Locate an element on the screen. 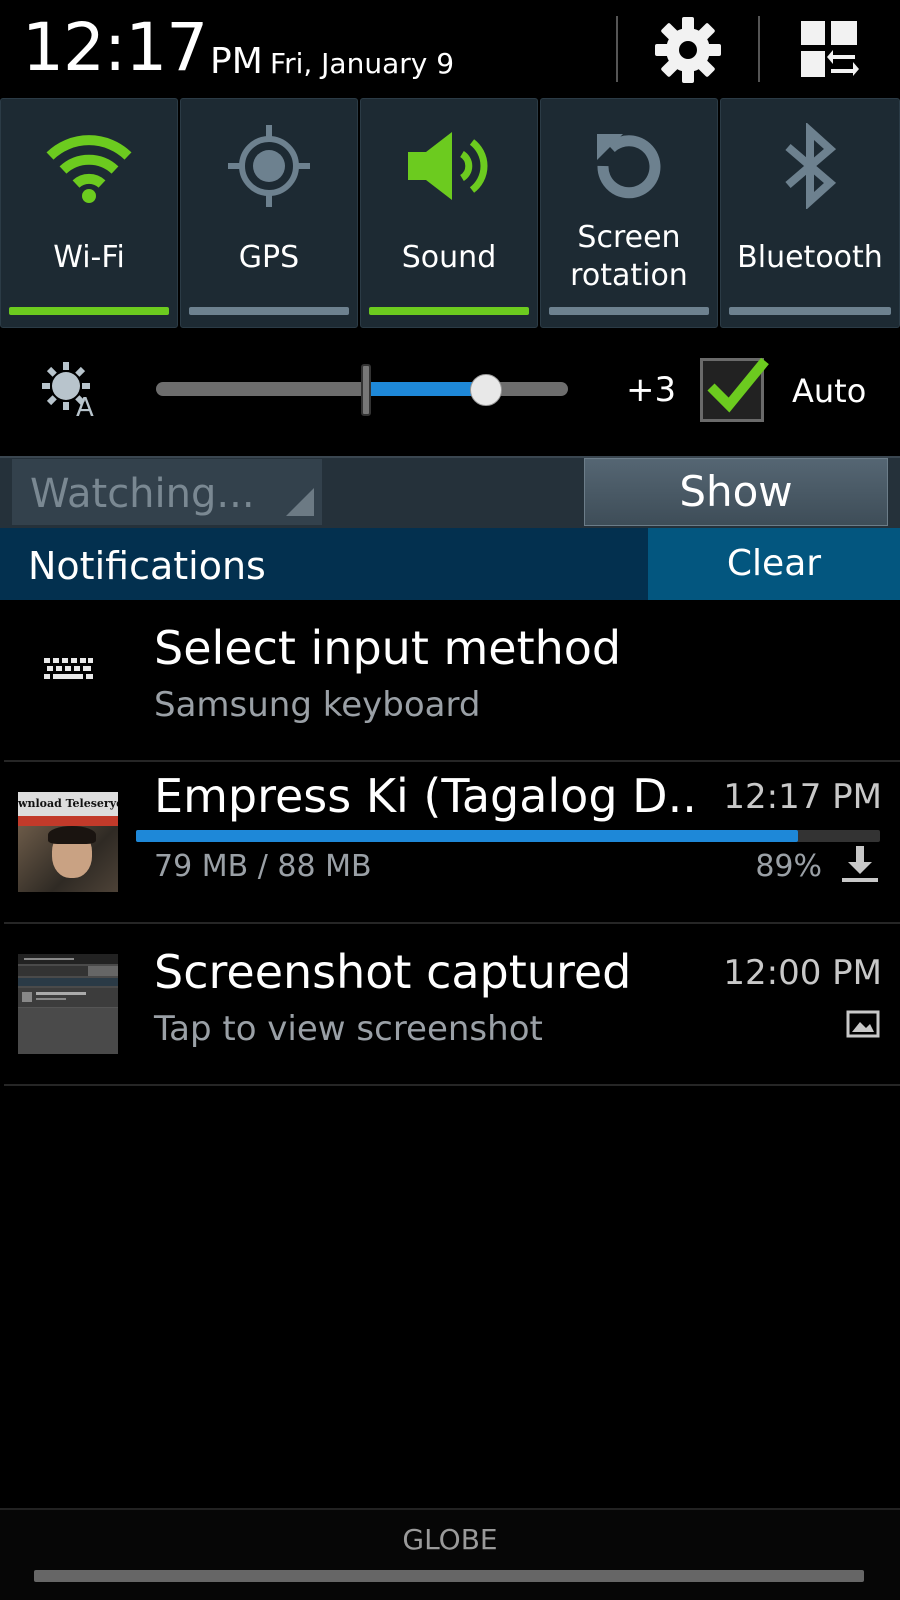  dropdown-caret-icon is located at coordinates (300, 502).